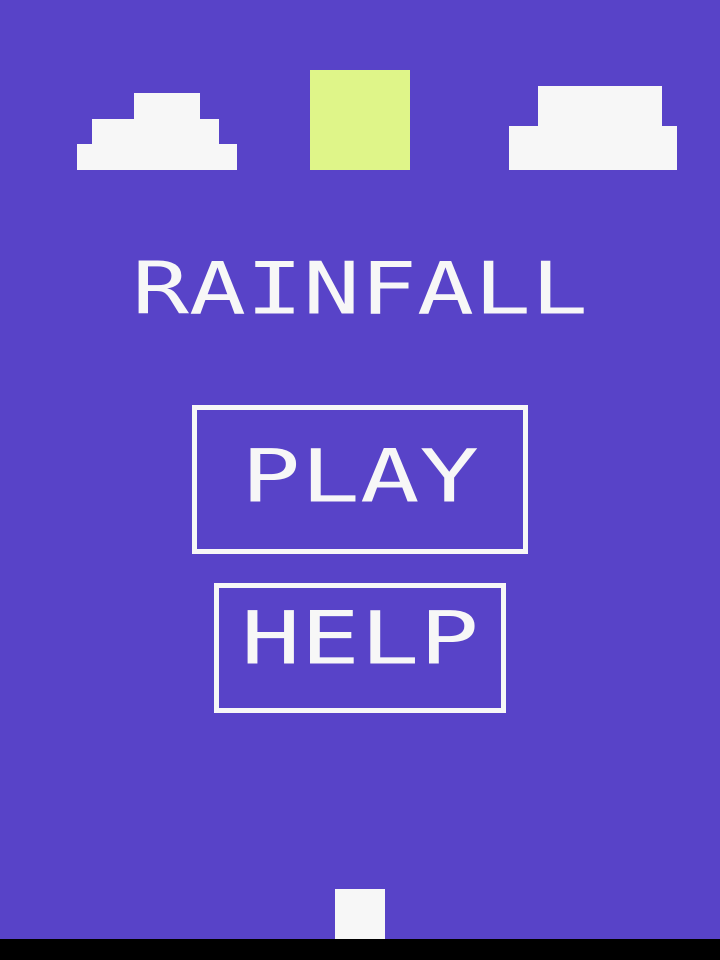 The image size is (720, 960). I want to click on cloud-left-bottom, so click(157, 157).